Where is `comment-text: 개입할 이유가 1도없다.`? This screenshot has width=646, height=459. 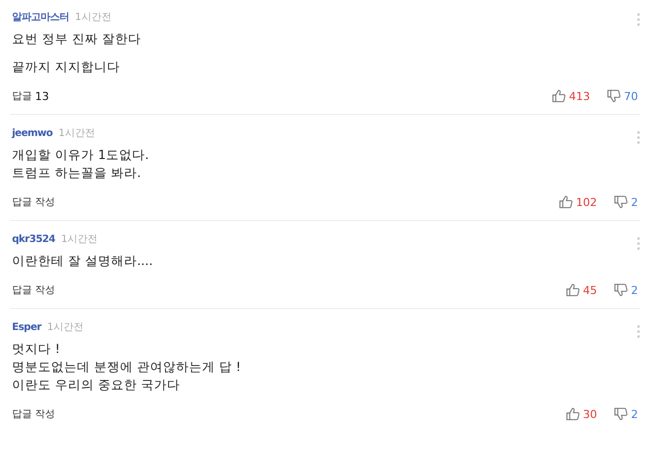 comment-text: 개입할 이유가 1도없다. is located at coordinates (81, 155).